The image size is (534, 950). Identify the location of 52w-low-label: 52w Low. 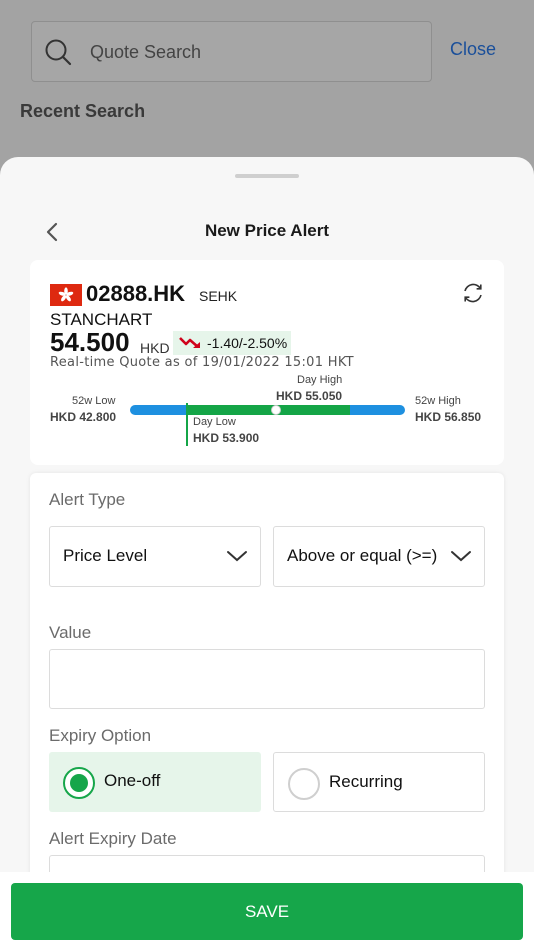
(94, 401).